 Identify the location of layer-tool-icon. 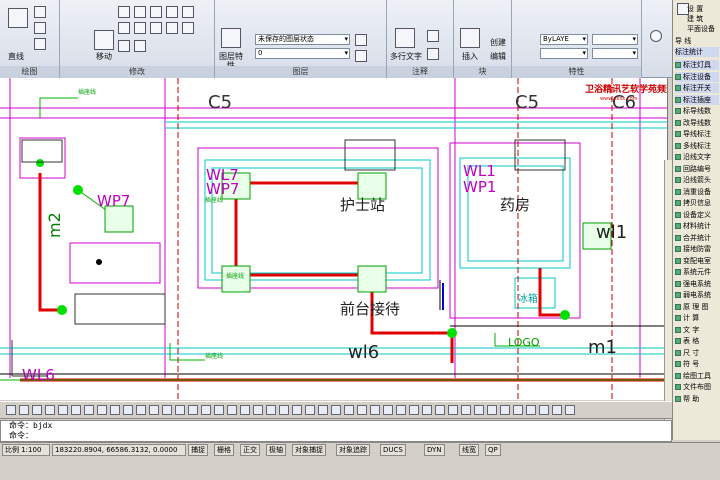
(361, 40).